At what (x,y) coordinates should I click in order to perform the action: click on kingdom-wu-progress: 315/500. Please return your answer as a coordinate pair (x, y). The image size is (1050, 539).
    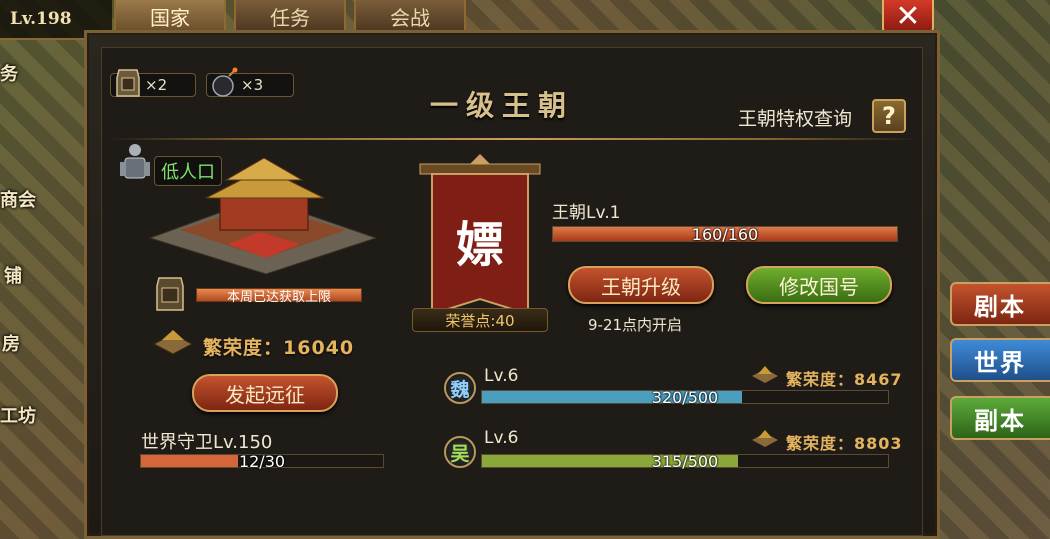
    Looking at the image, I should click on (685, 461).